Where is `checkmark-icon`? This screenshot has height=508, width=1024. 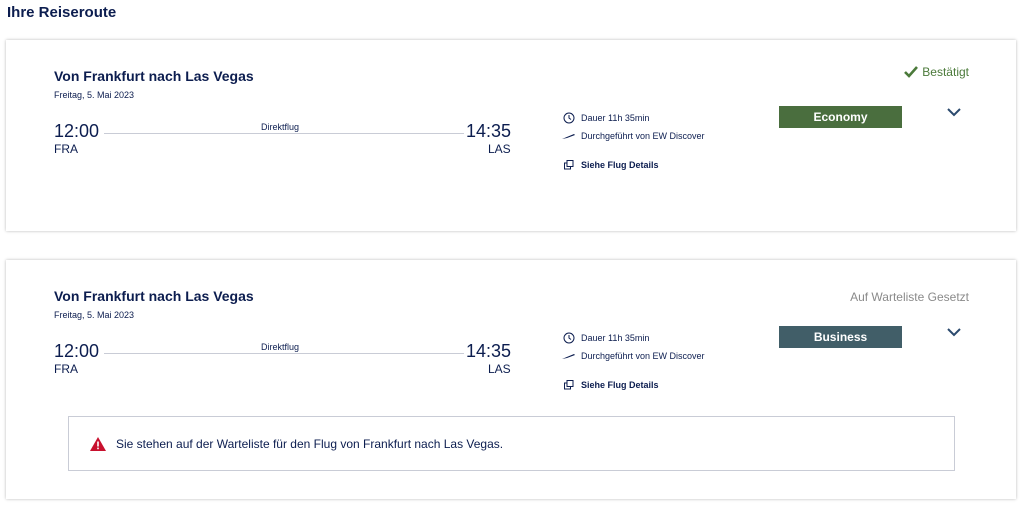 checkmark-icon is located at coordinates (911, 72).